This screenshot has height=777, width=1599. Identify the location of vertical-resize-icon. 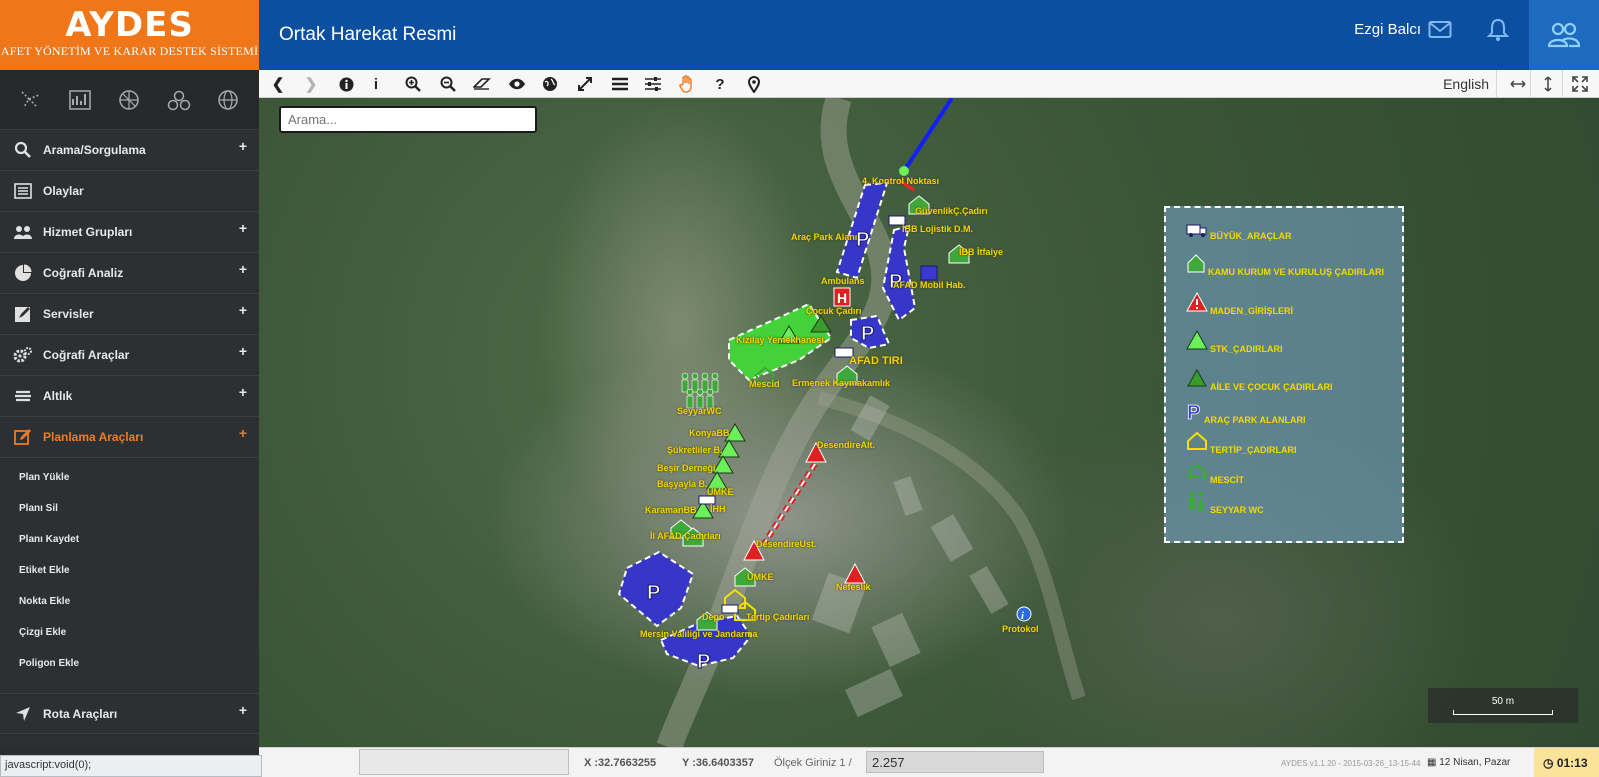
(1548, 84).